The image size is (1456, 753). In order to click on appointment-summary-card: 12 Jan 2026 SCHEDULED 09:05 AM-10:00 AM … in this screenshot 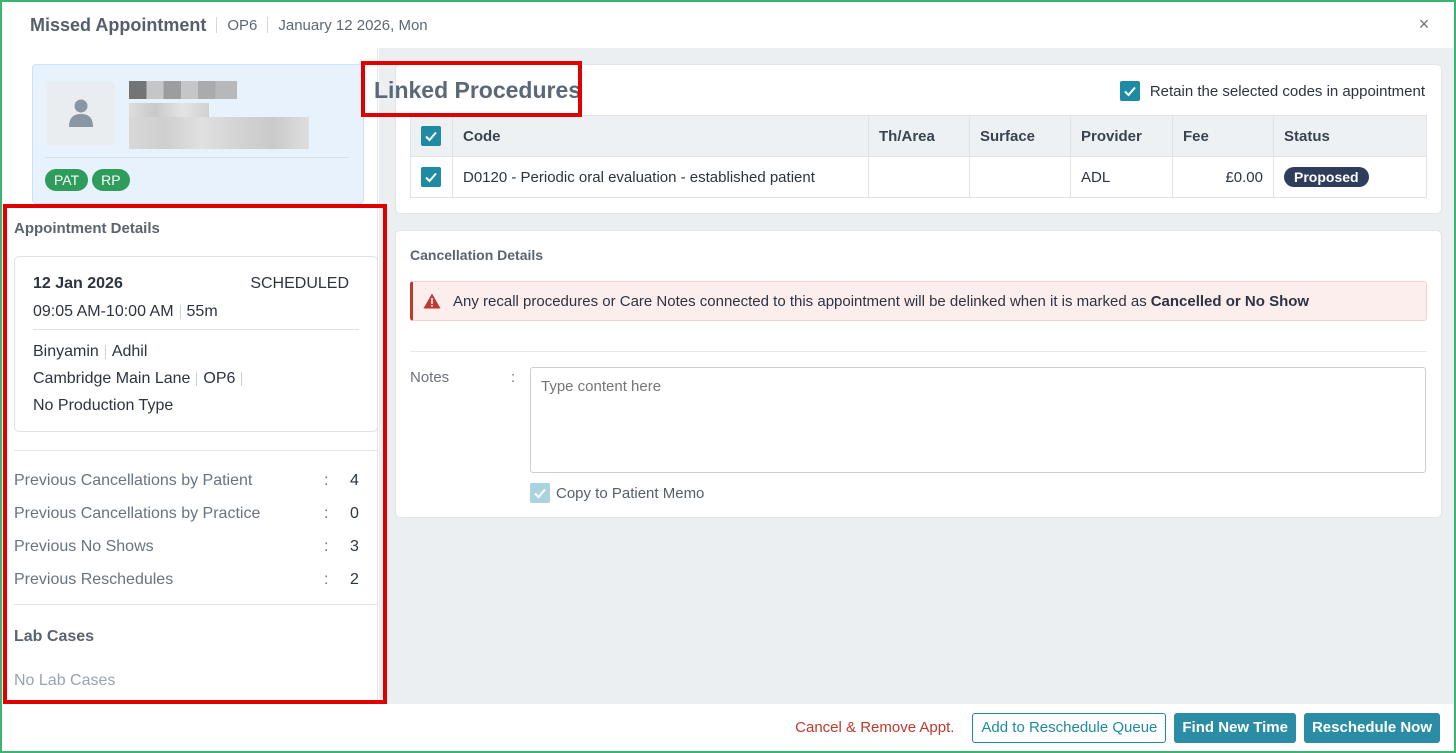, I will do `click(196, 344)`.